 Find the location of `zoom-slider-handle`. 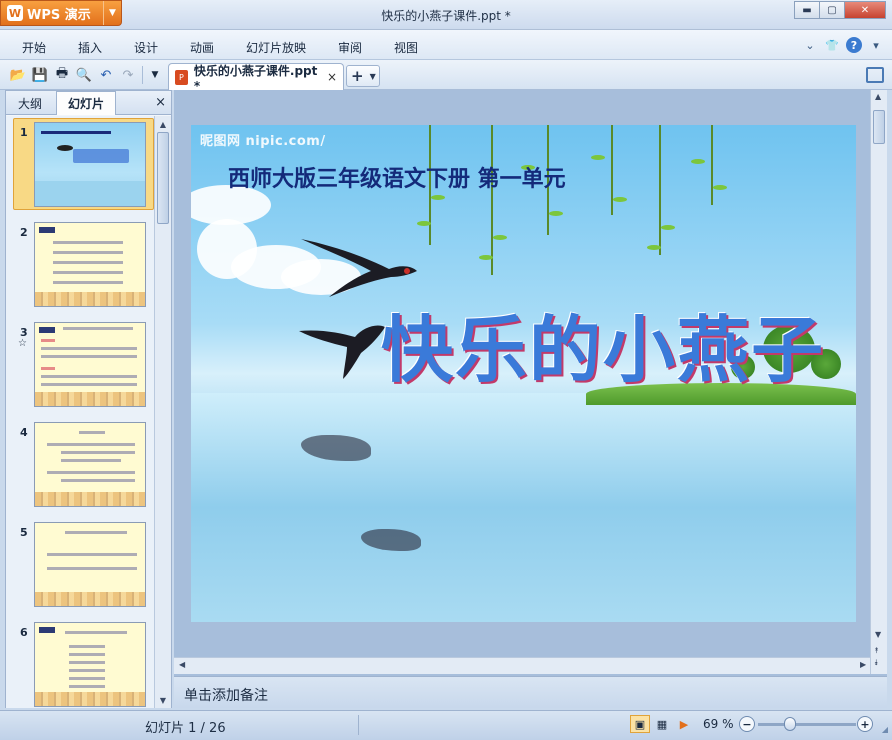

zoom-slider-handle is located at coordinates (790, 724).